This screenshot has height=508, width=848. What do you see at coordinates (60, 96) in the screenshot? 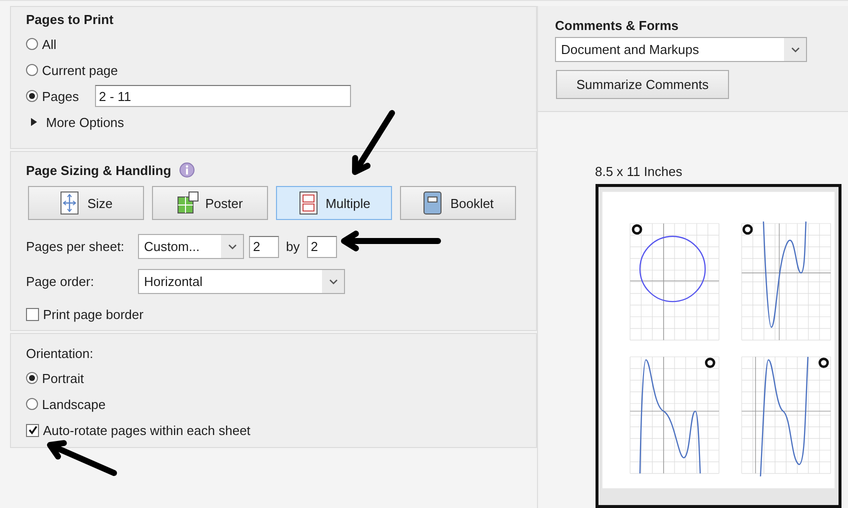
I see `radio-label: Pages` at bounding box center [60, 96].